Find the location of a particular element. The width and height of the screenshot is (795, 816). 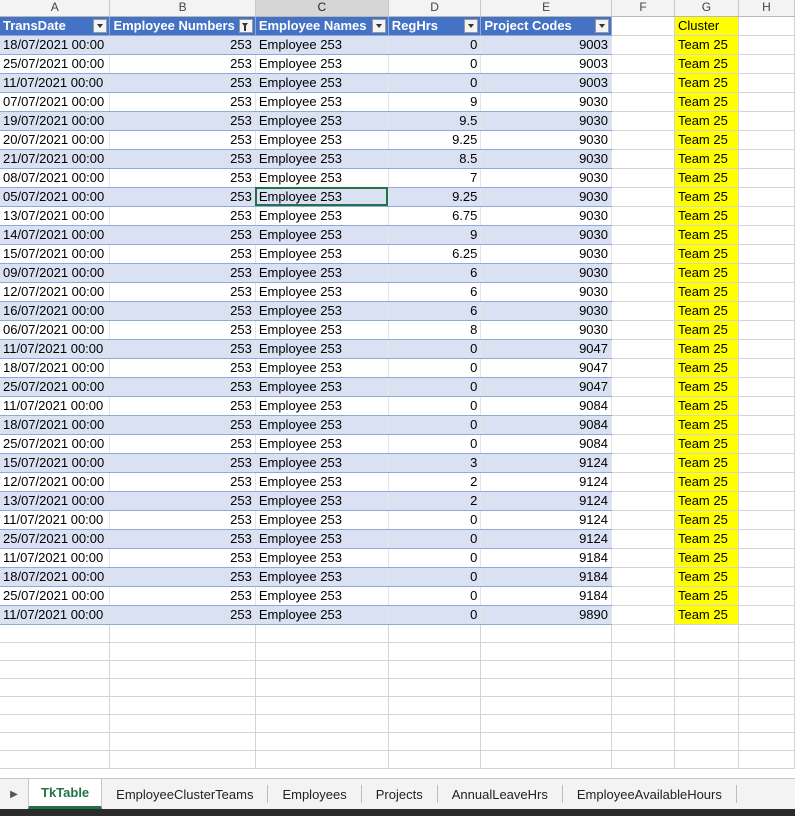

cell-hrs: 7 is located at coordinates (435, 178).